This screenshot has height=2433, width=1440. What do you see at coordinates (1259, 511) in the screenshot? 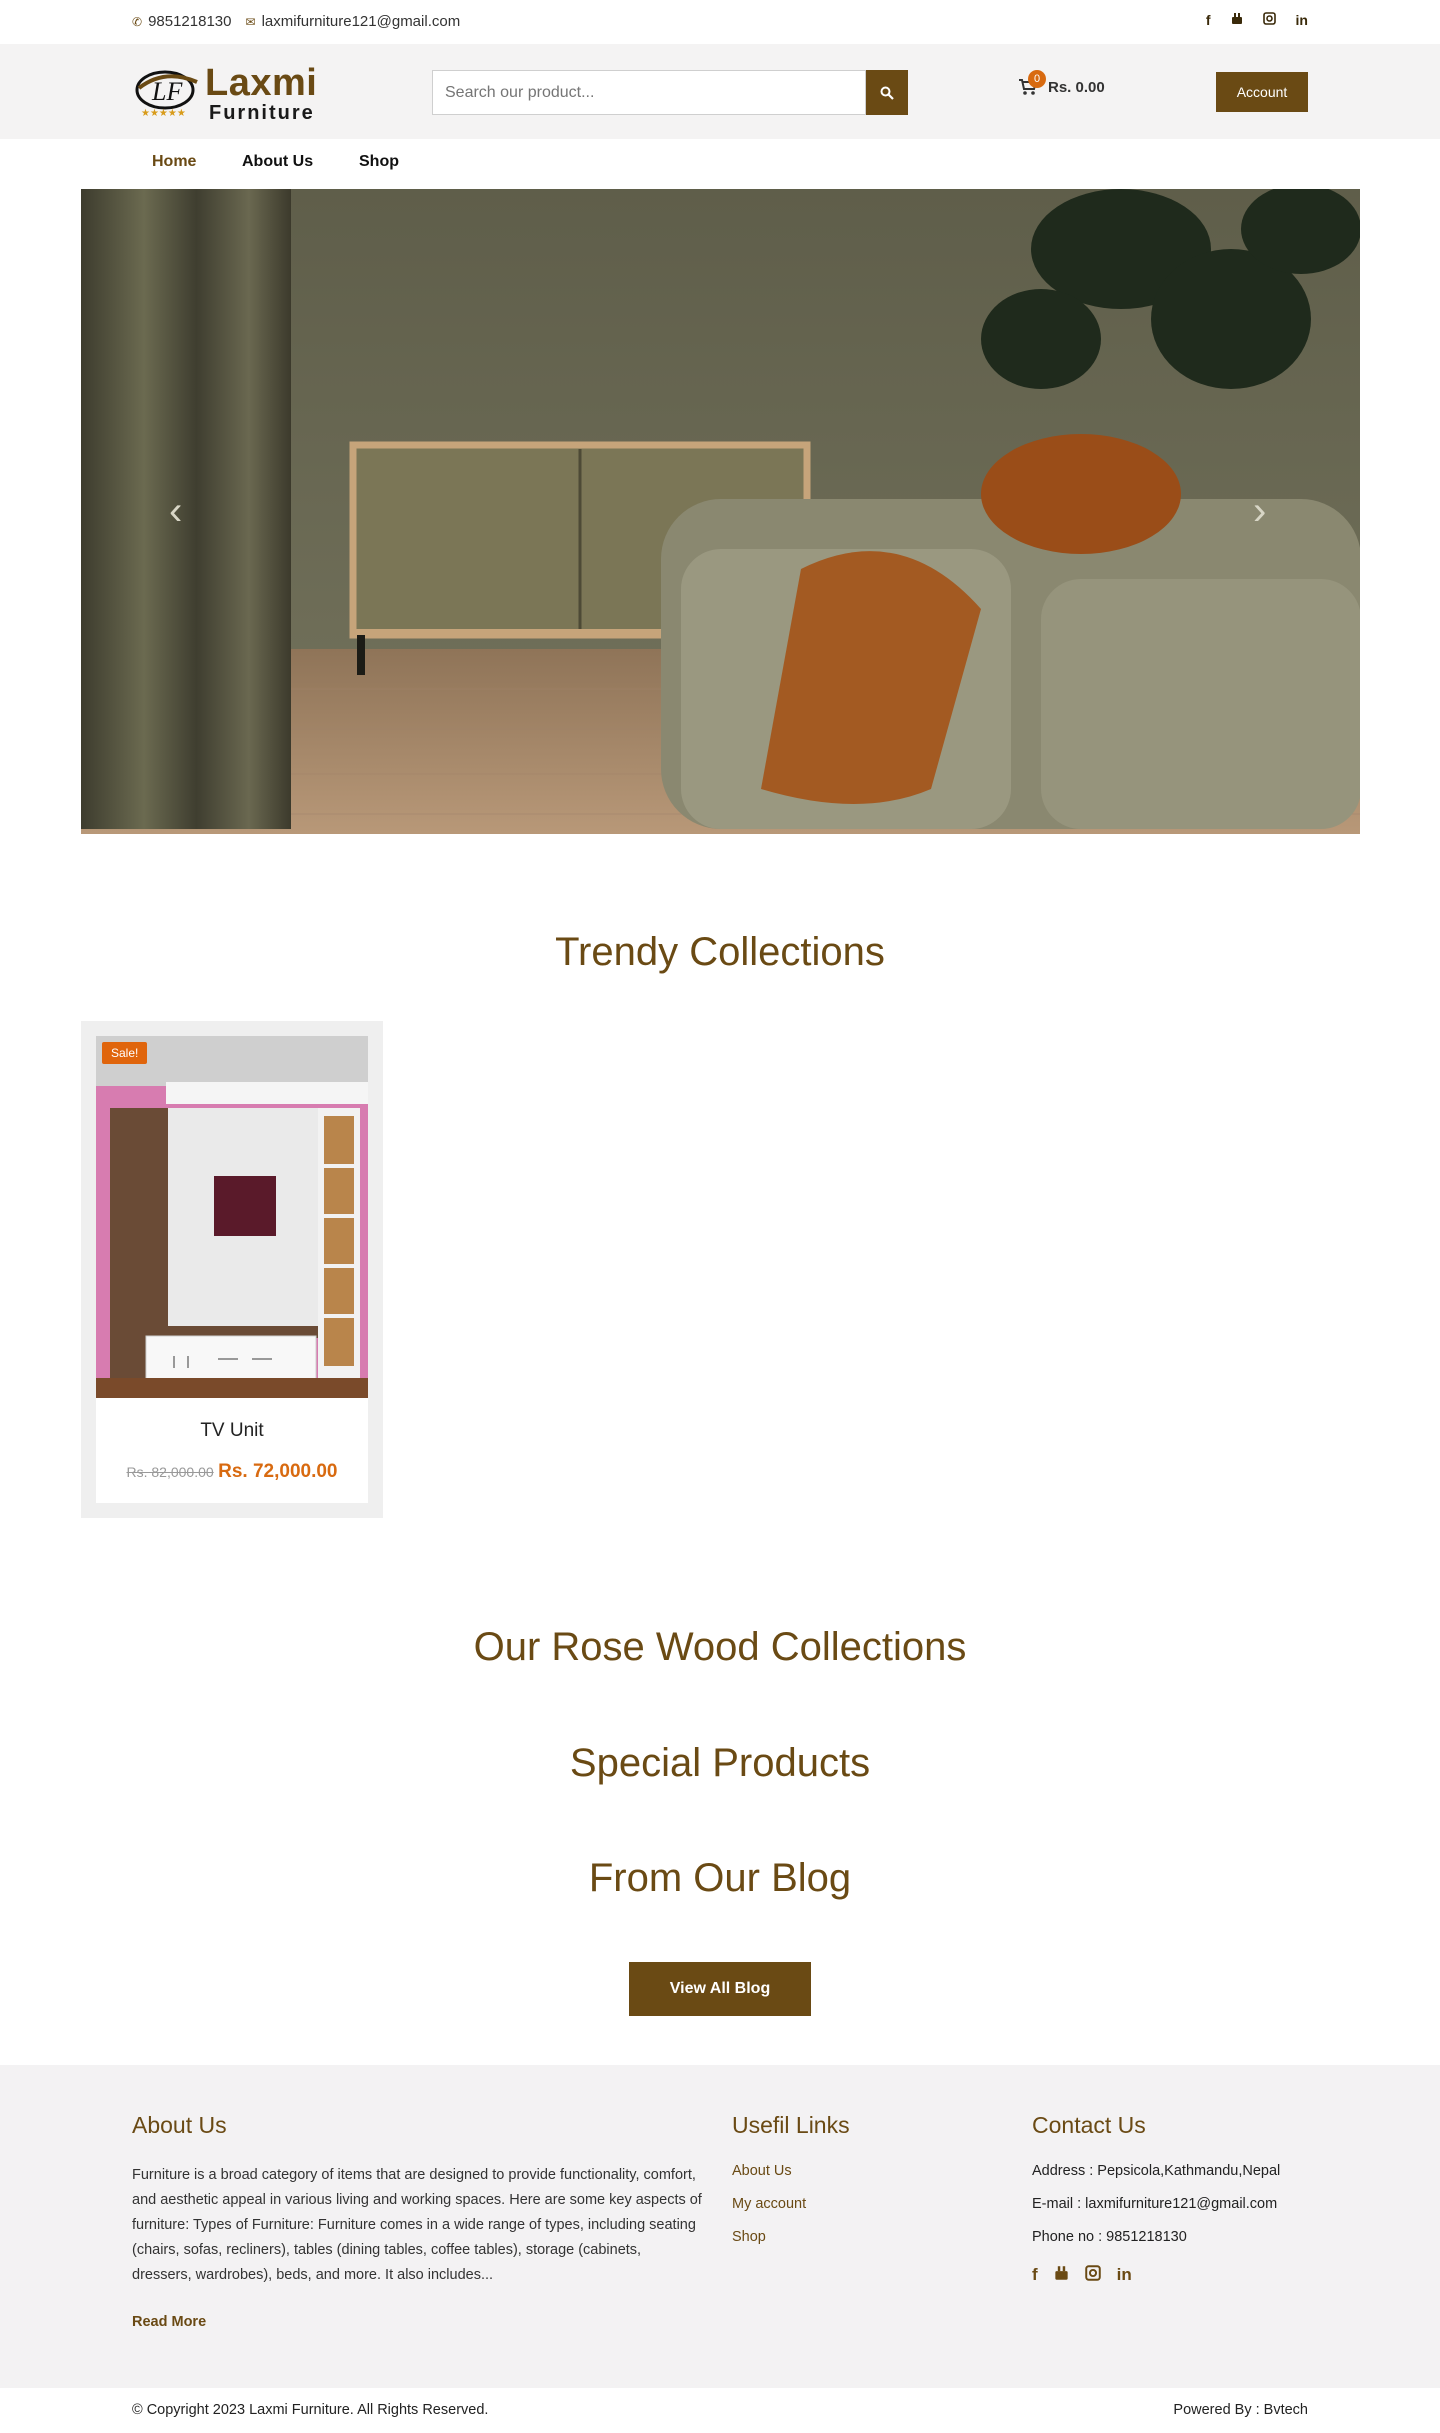
I see `slider-next-icon: ›` at bounding box center [1259, 511].